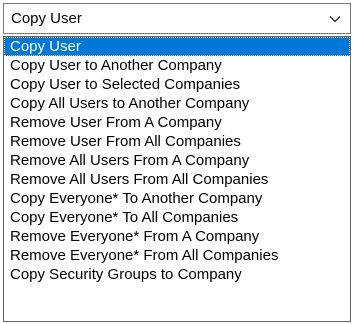 This screenshot has width=353, height=324. I want to click on dropdown-item-remove-everyone-from-all-companies: Remove Everyone* From All Companies, so click(177, 255).